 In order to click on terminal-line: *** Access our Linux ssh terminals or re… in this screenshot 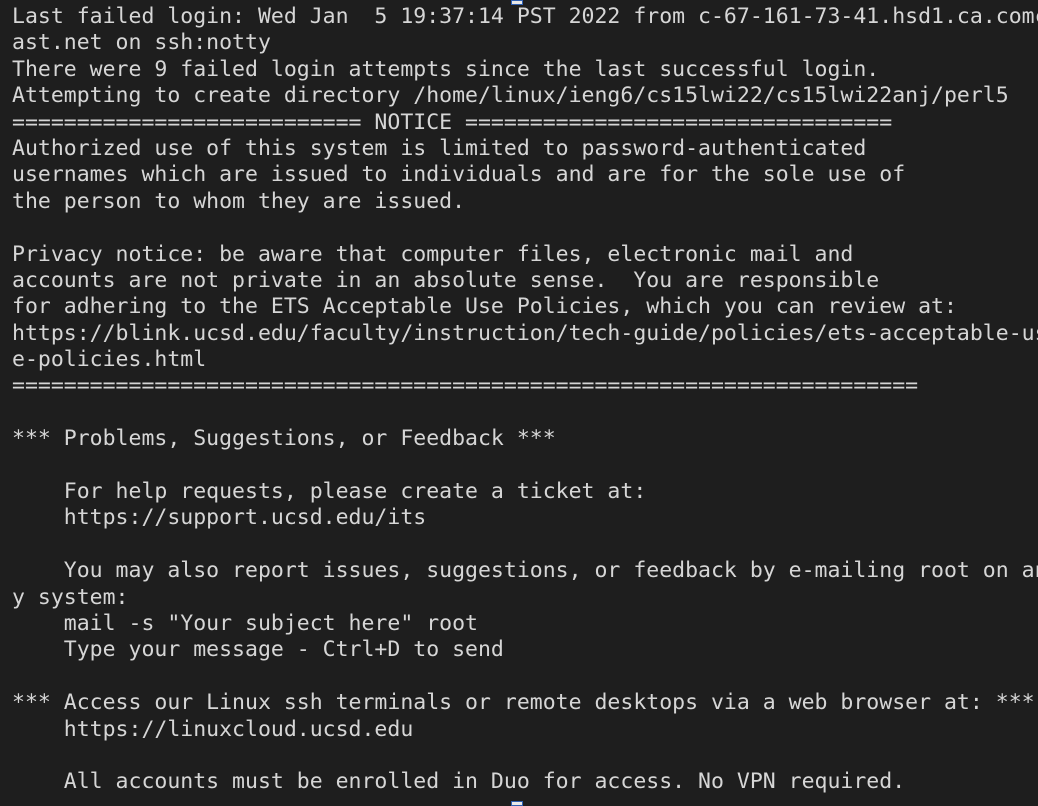, I will do `click(523, 703)`.